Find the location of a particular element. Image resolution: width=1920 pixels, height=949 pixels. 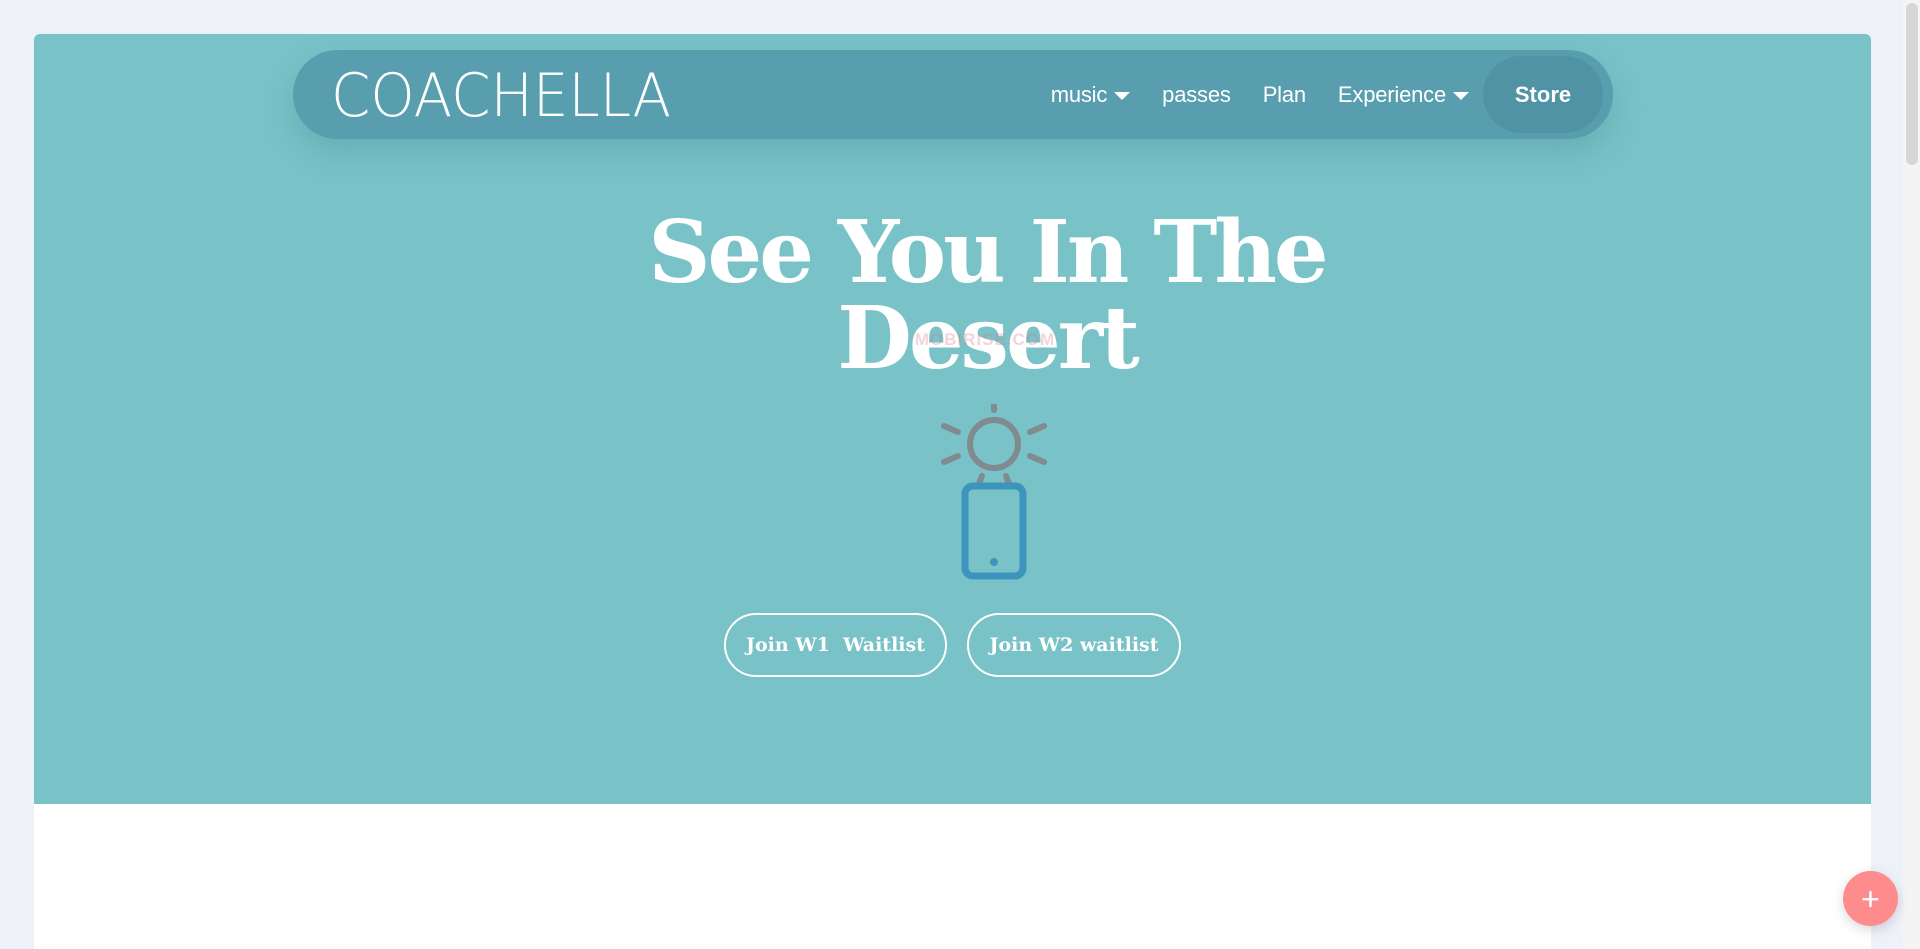

nav-item-label: Experience is located at coordinates (1391, 94).